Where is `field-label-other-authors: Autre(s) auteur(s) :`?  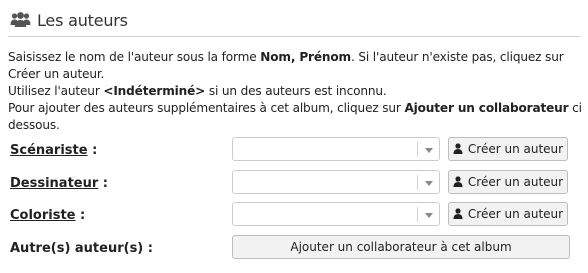
field-label-other-authors: Autre(s) auteur(s) : is located at coordinates (81, 248).